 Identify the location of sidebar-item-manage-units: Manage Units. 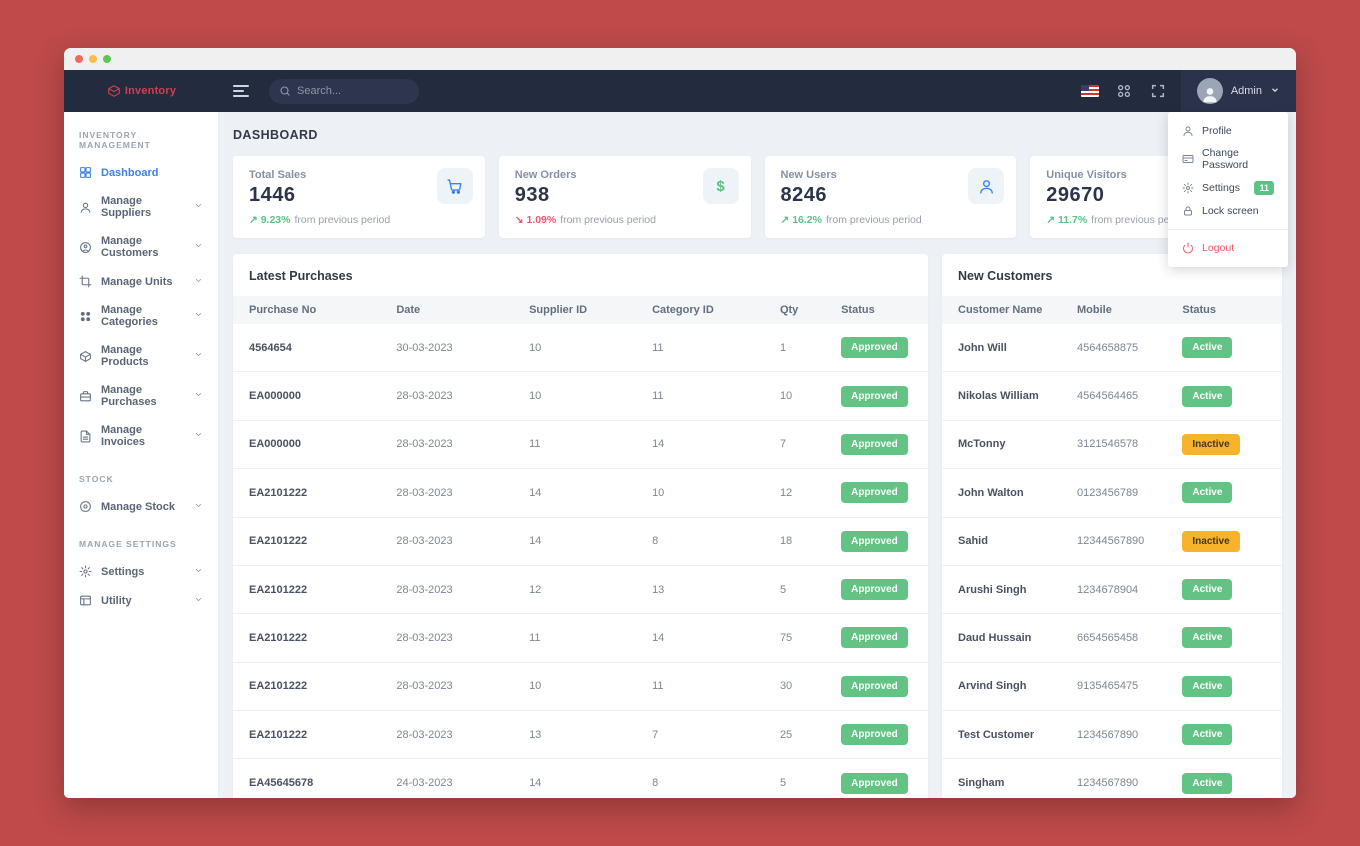
(141, 281).